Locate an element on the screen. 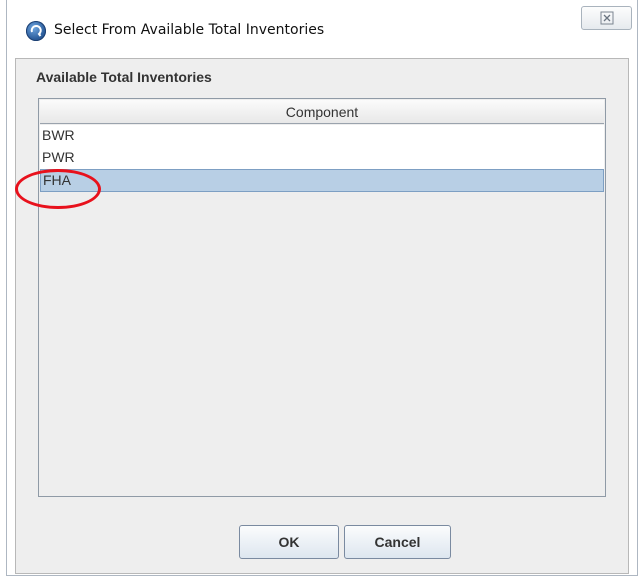  cell-component: BWR is located at coordinates (58, 135).